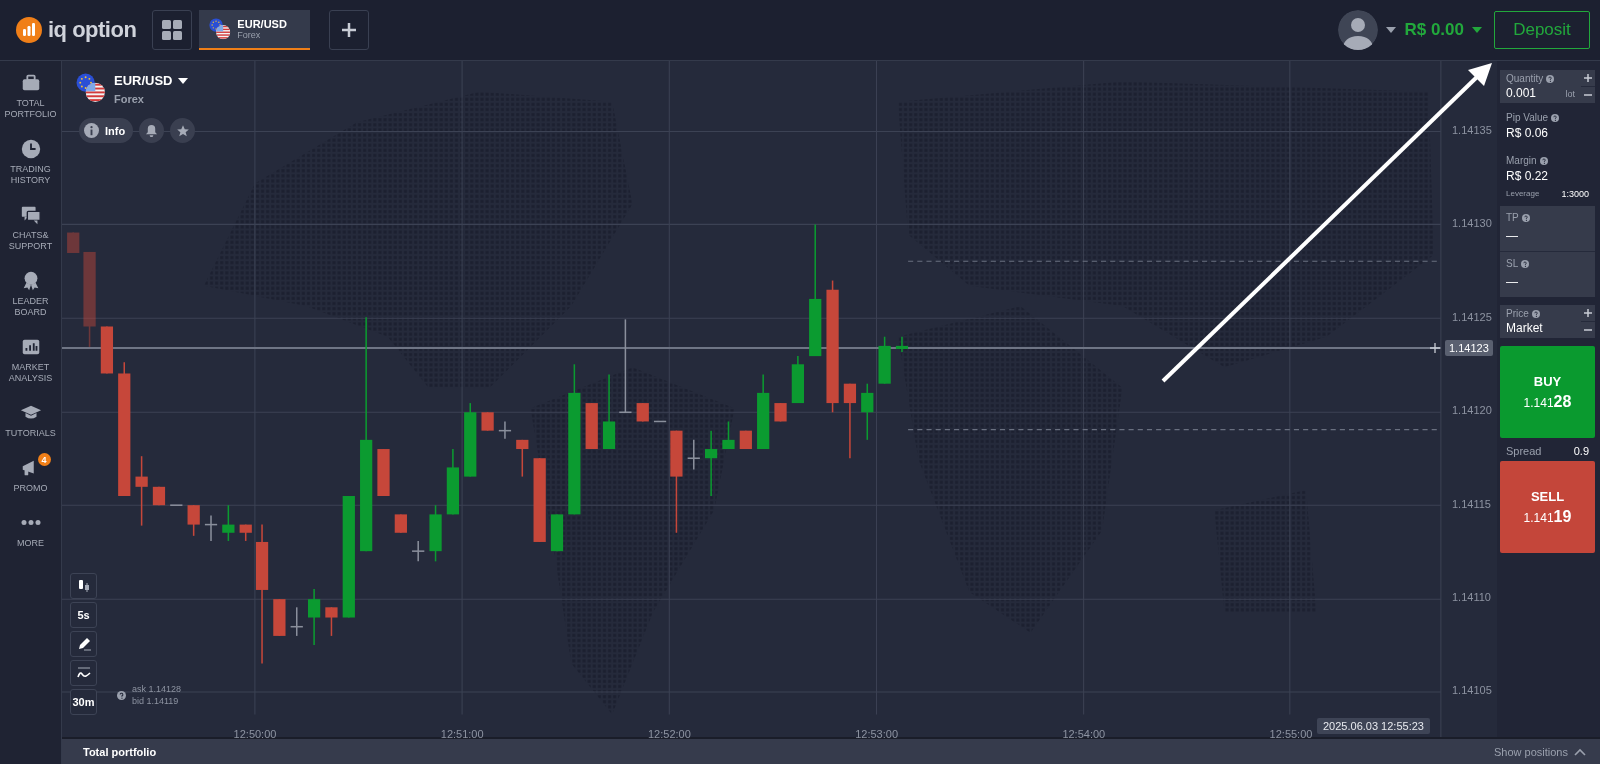  I want to click on leverage-value: 1:3000, so click(1575, 194).